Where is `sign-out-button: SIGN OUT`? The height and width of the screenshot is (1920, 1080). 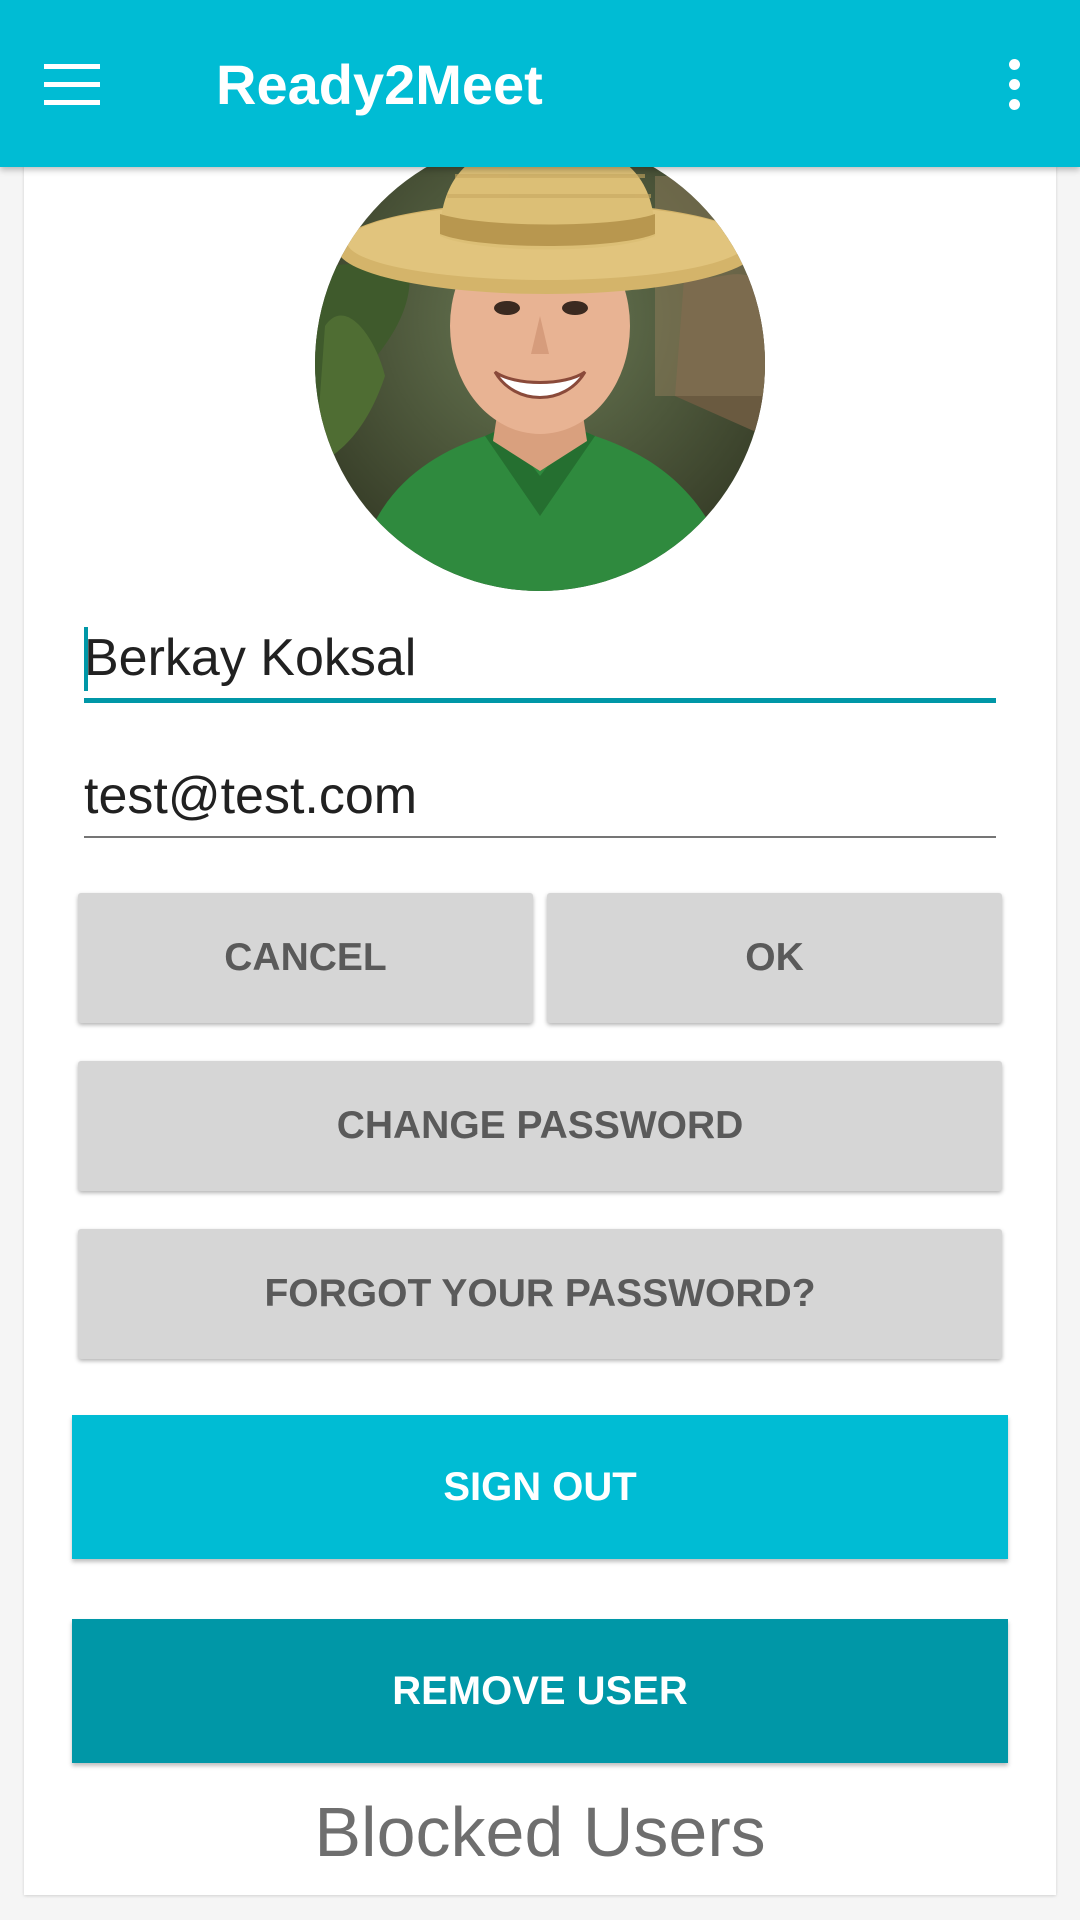
sign-out-button: SIGN OUT is located at coordinates (540, 1487).